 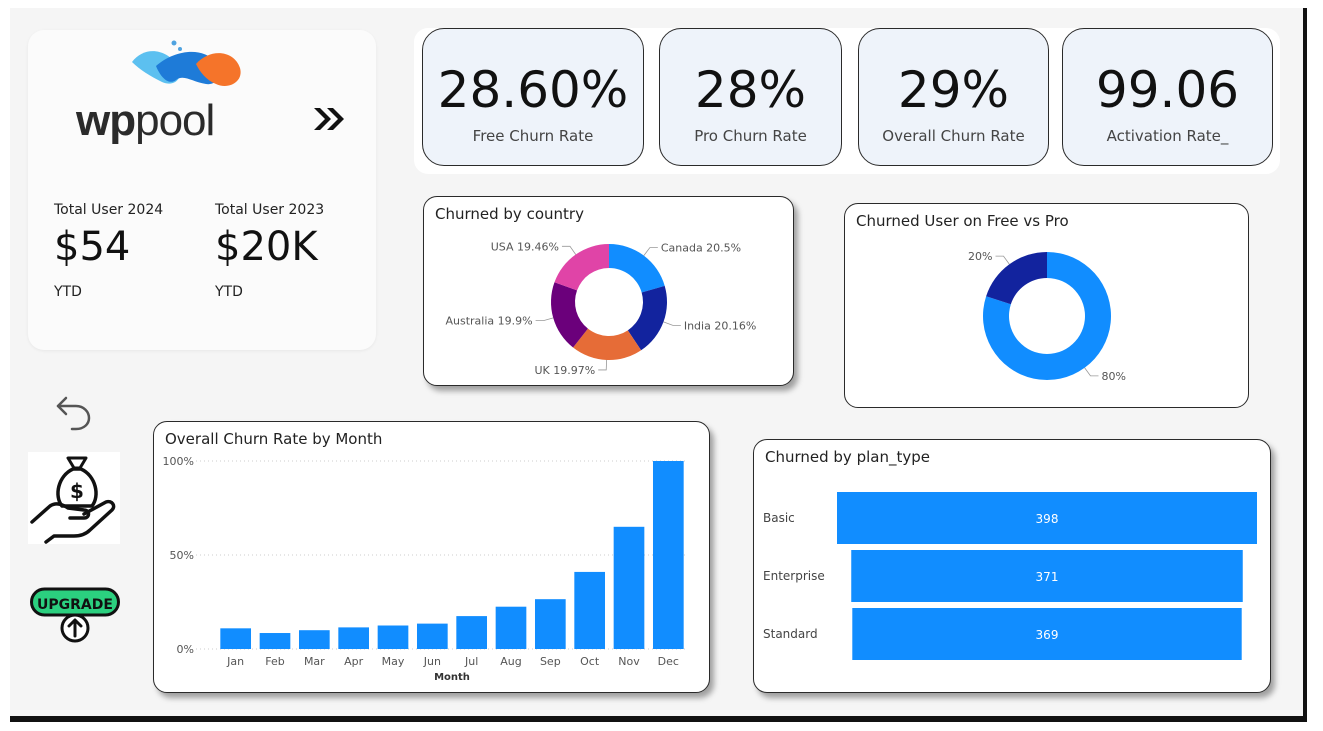 What do you see at coordinates (488, 321) in the screenshot?
I see `slice-label: Australia 19.9%` at bounding box center [488, 321].